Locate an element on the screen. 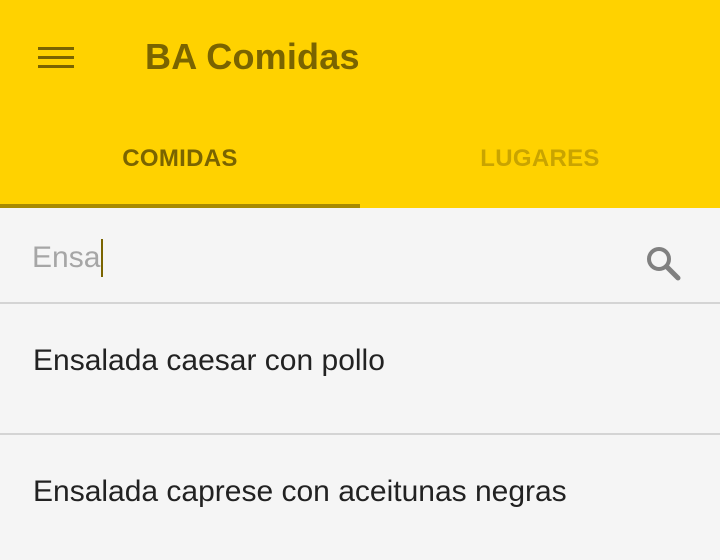 This screenshot has height=560, width=720. list-item-label: Ensalada caesar con pollo is located at coordinates (209, 360).